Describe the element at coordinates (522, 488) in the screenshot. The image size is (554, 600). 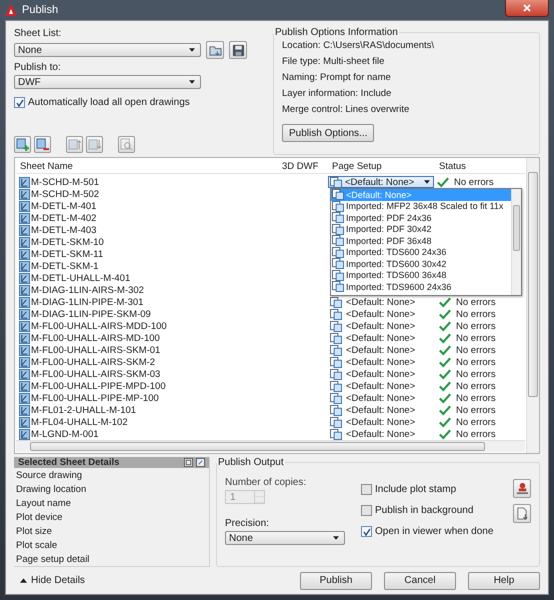
I see `plot-stamp-button` at that location.